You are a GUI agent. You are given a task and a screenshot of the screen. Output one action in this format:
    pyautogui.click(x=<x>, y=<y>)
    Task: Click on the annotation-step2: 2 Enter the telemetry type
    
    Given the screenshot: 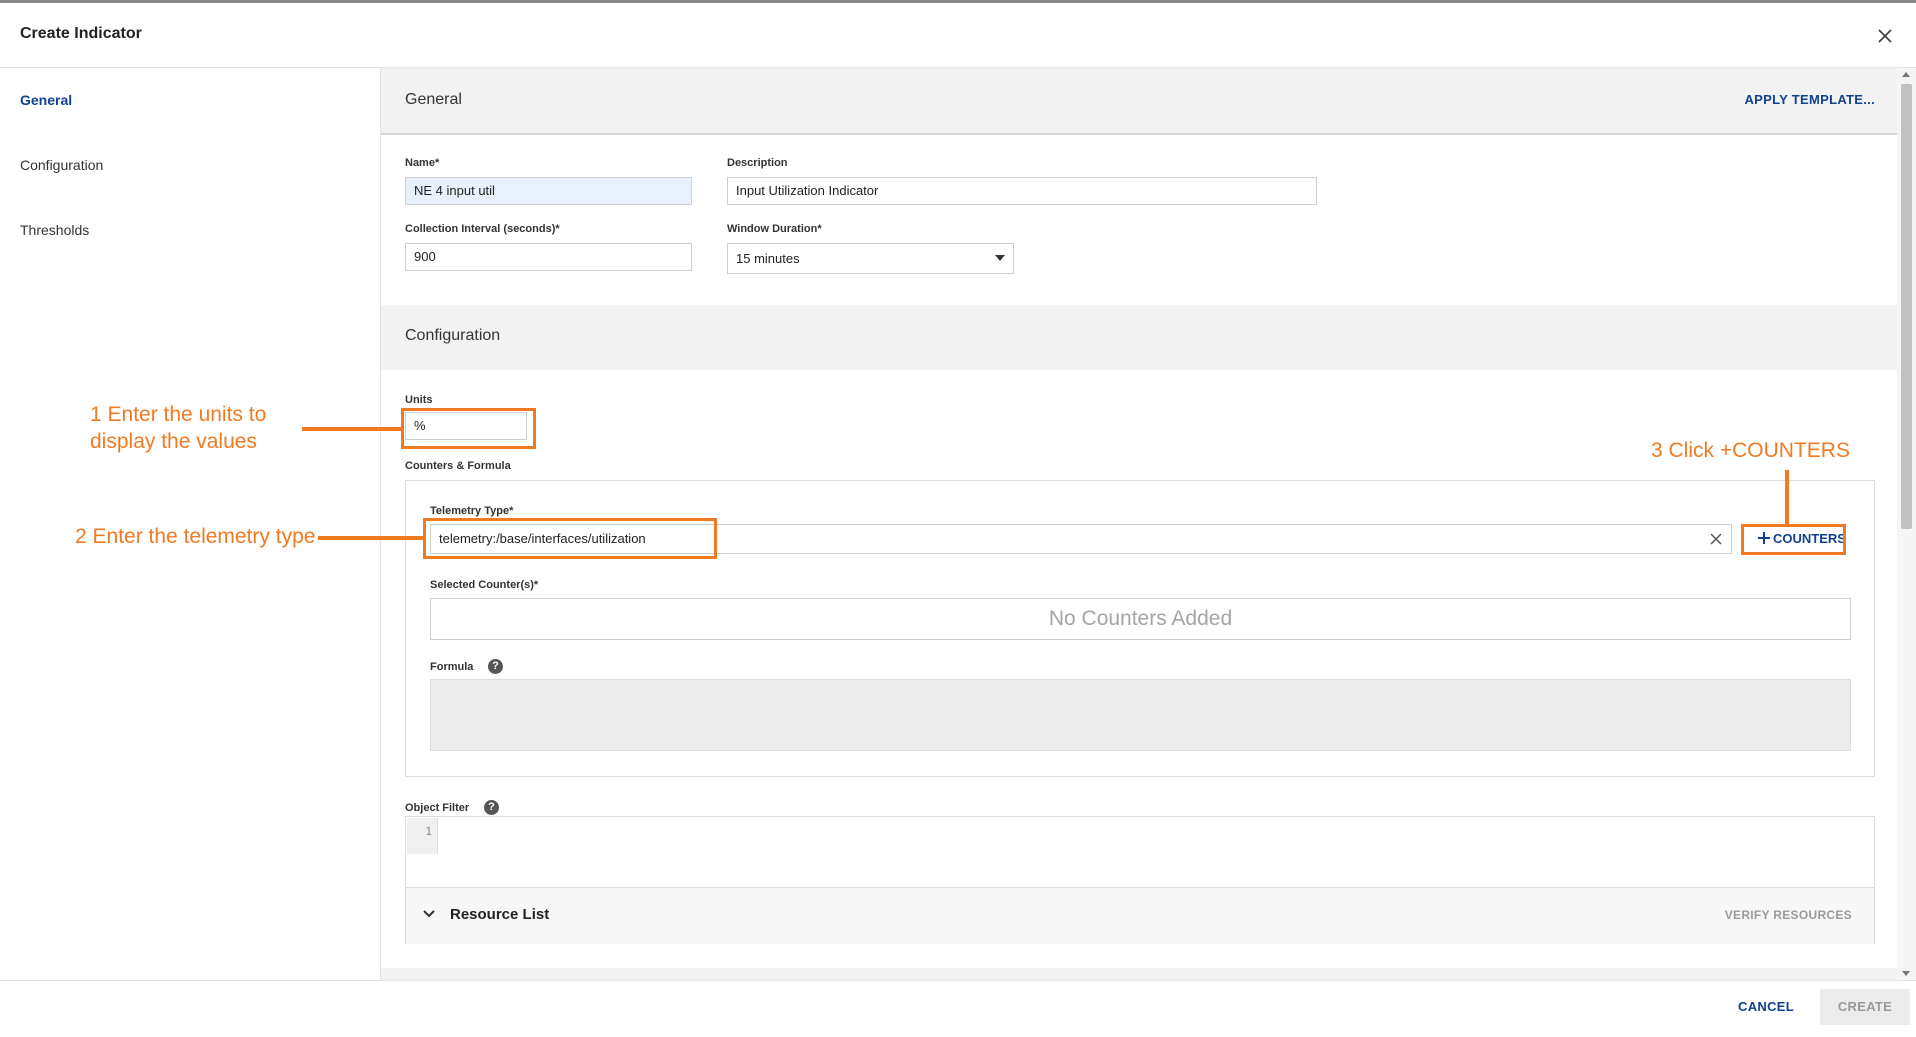 What is the action you would take?
    pyautogui.click(x=195, y=536)
    